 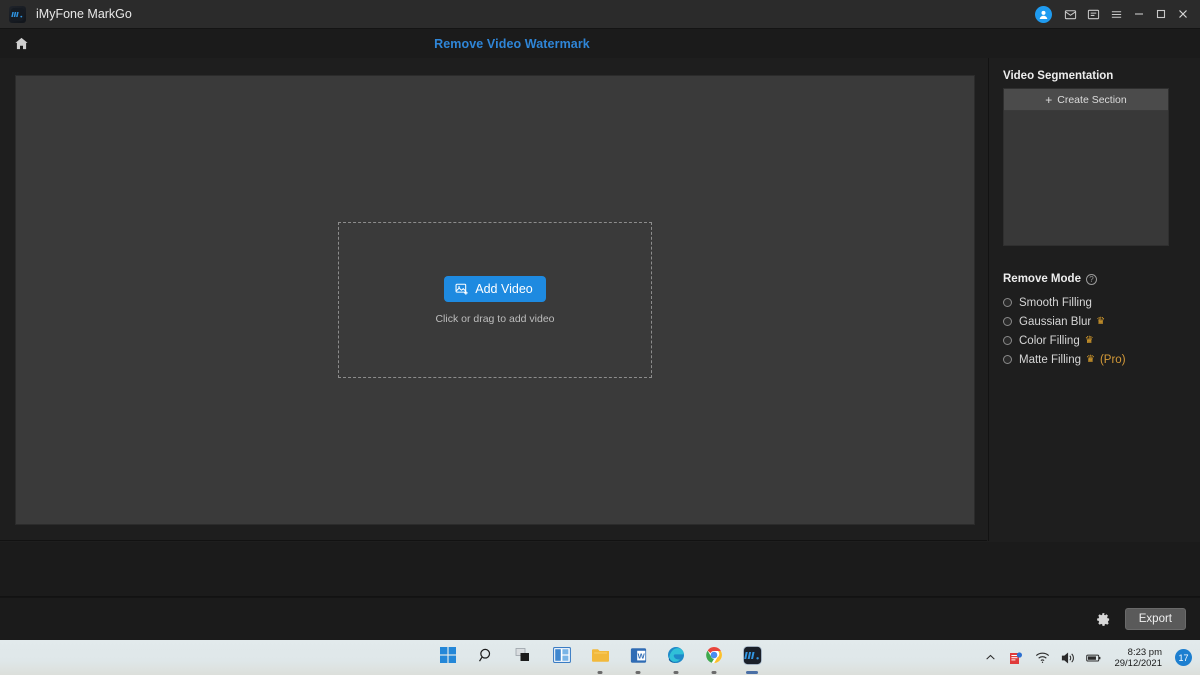 What do you see at coordinates (1183, 657) in the screenshot?
I see `notification-badge: 17` at bounding box center [1183, 657].